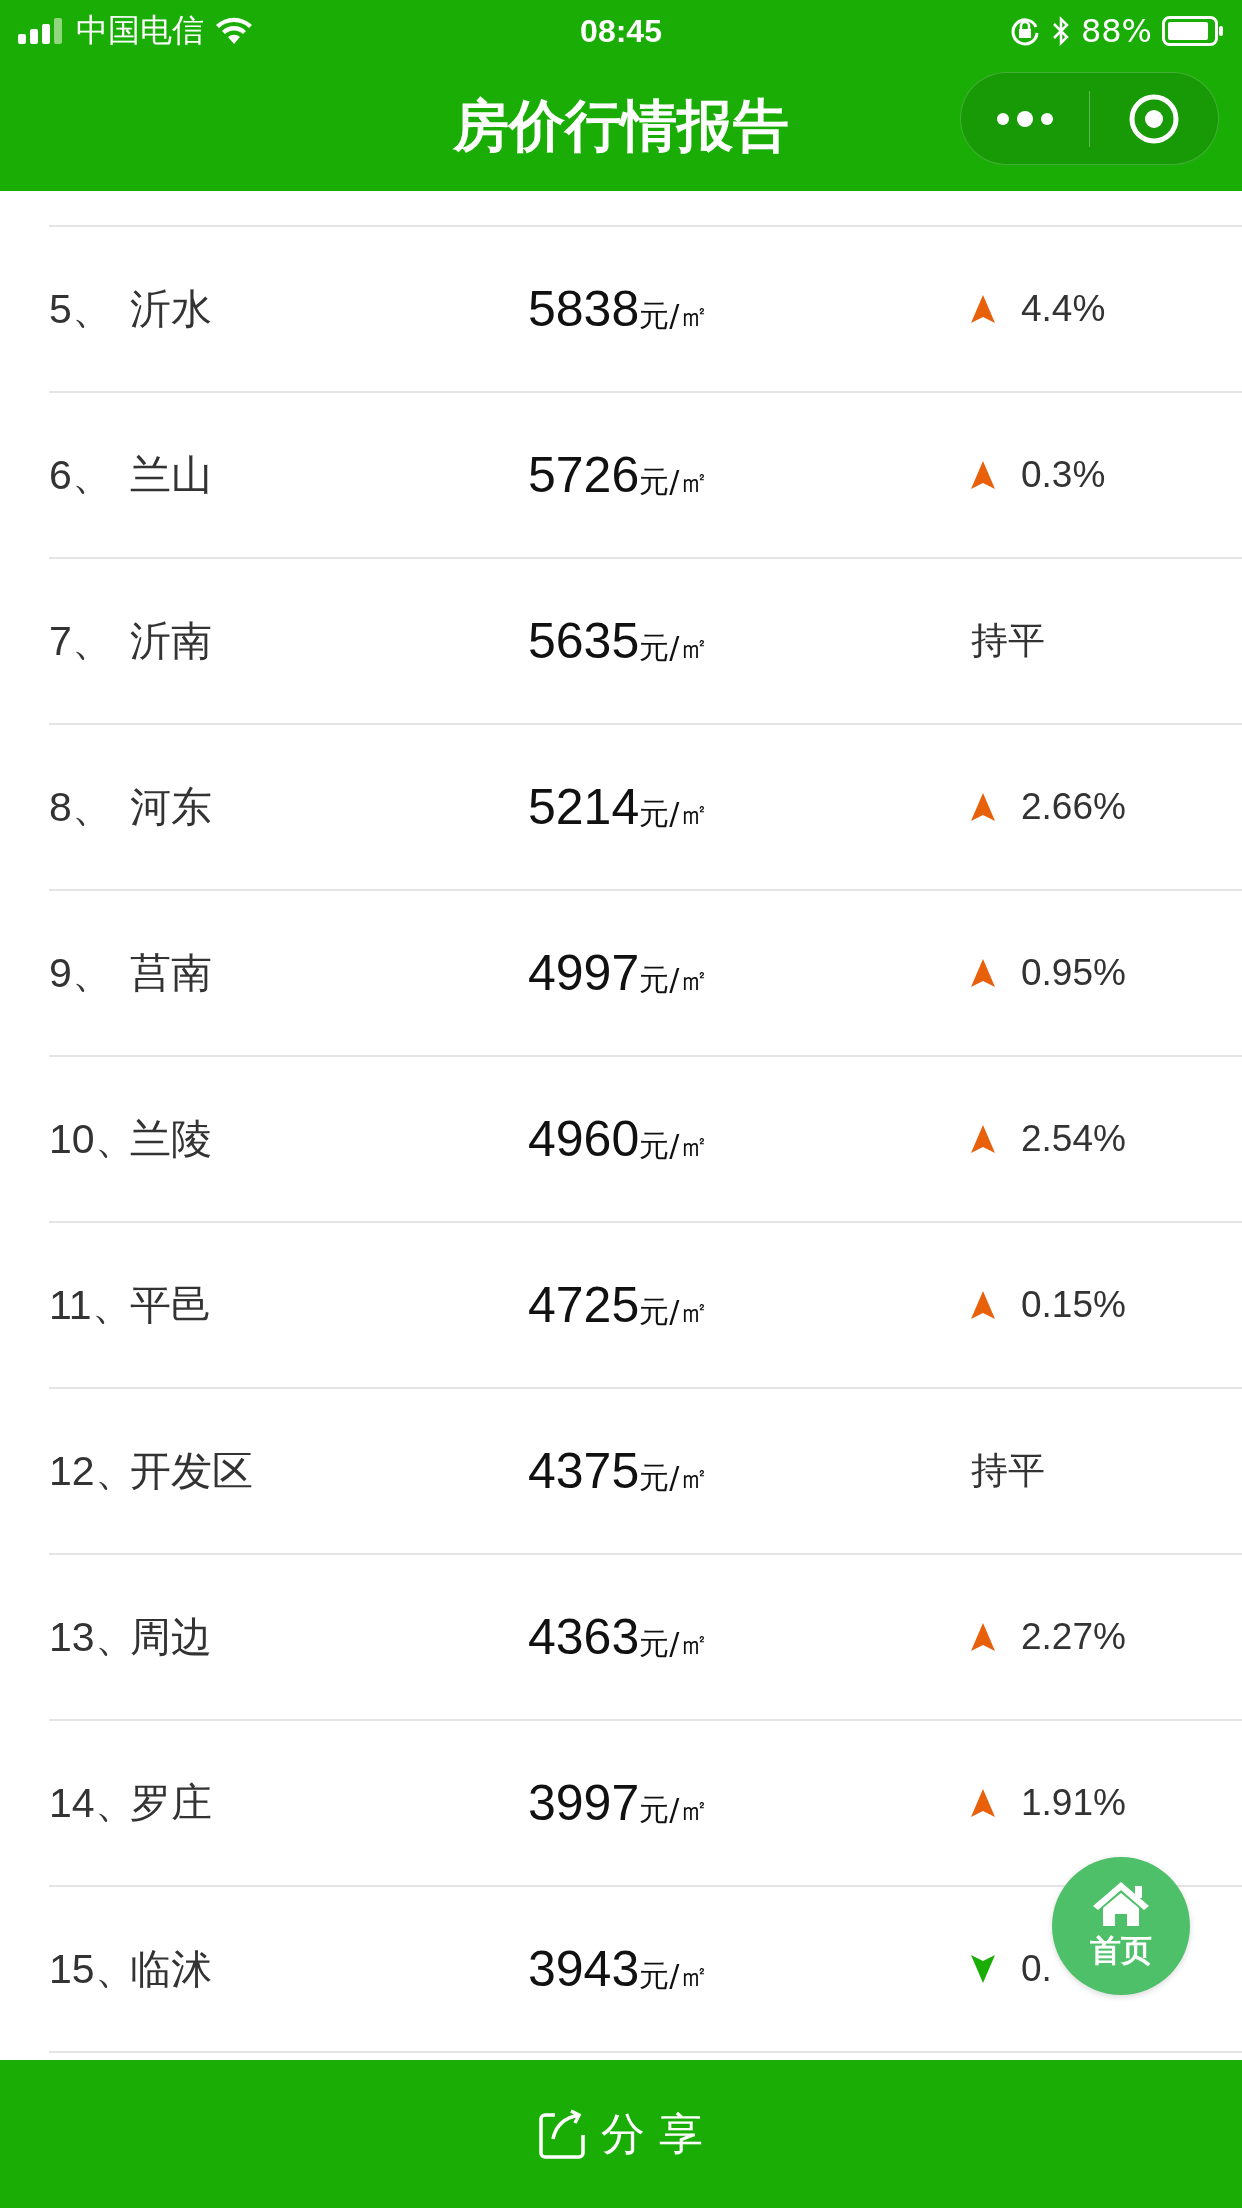  Describe the element at coordinates (171, 475) in the screenshot. I see `district-name: 兰山` at that location.